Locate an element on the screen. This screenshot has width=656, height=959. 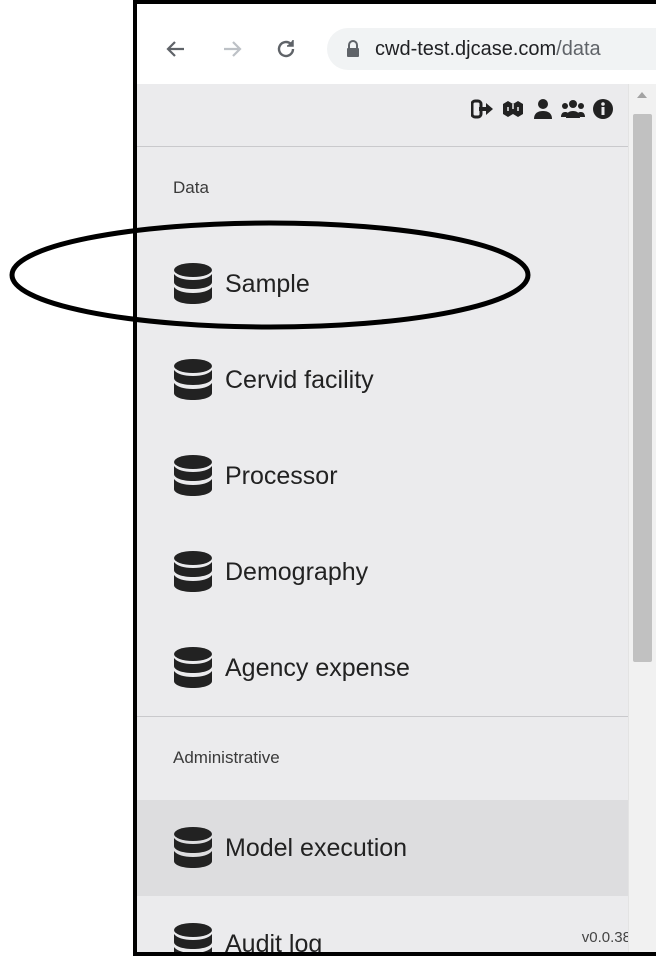
url-host: cwd-test.djcase.com is located at coordinates (466, 48).